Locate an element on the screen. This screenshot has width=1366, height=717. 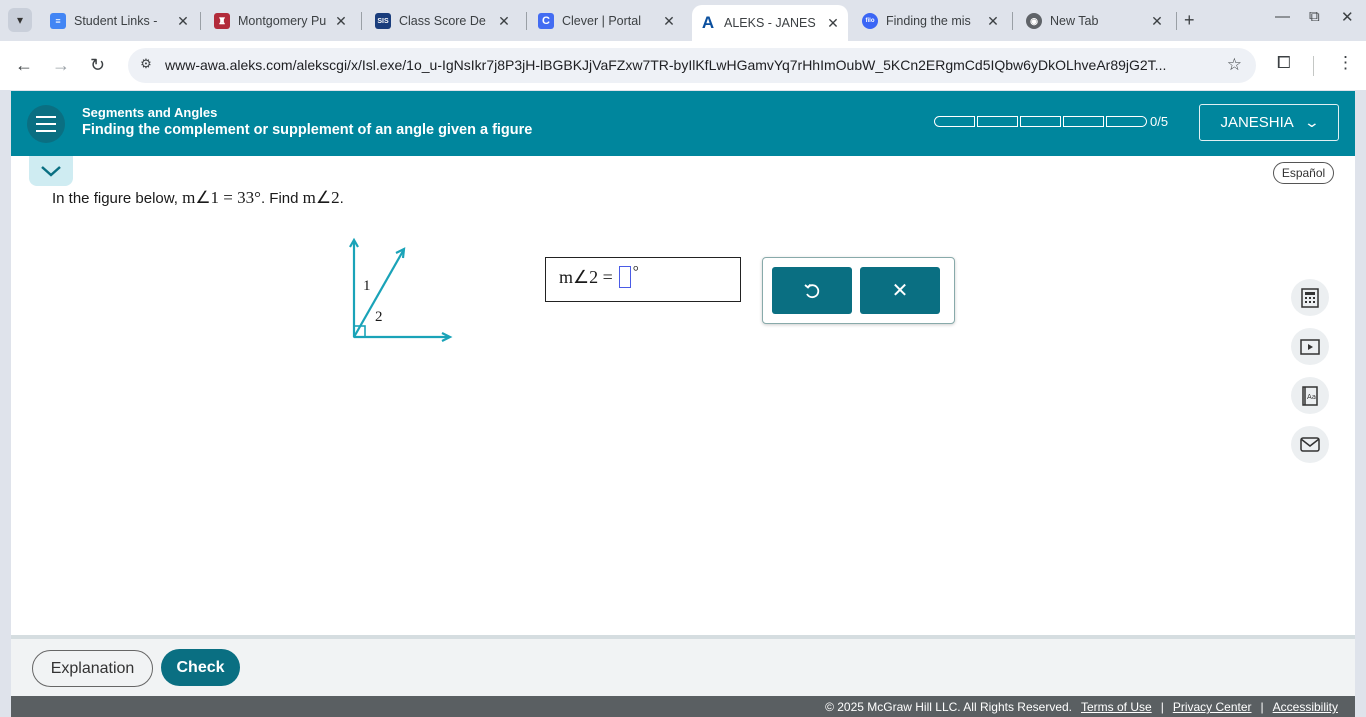
angle-2-label: 2 is located at coordinates (379, 317).